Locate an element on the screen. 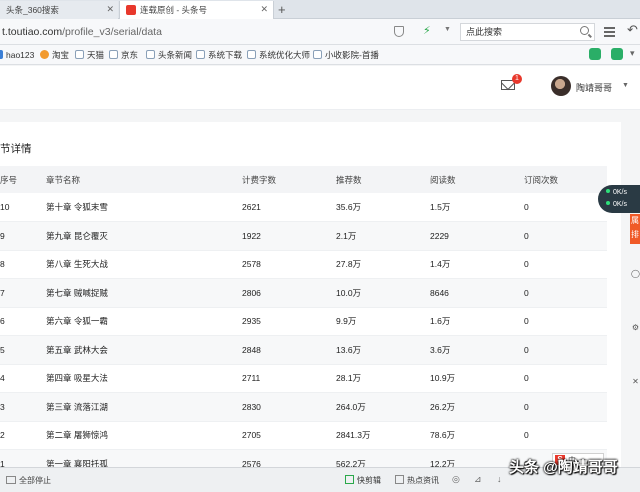  cell-seq: 9 is located at coordinates (23, 236).